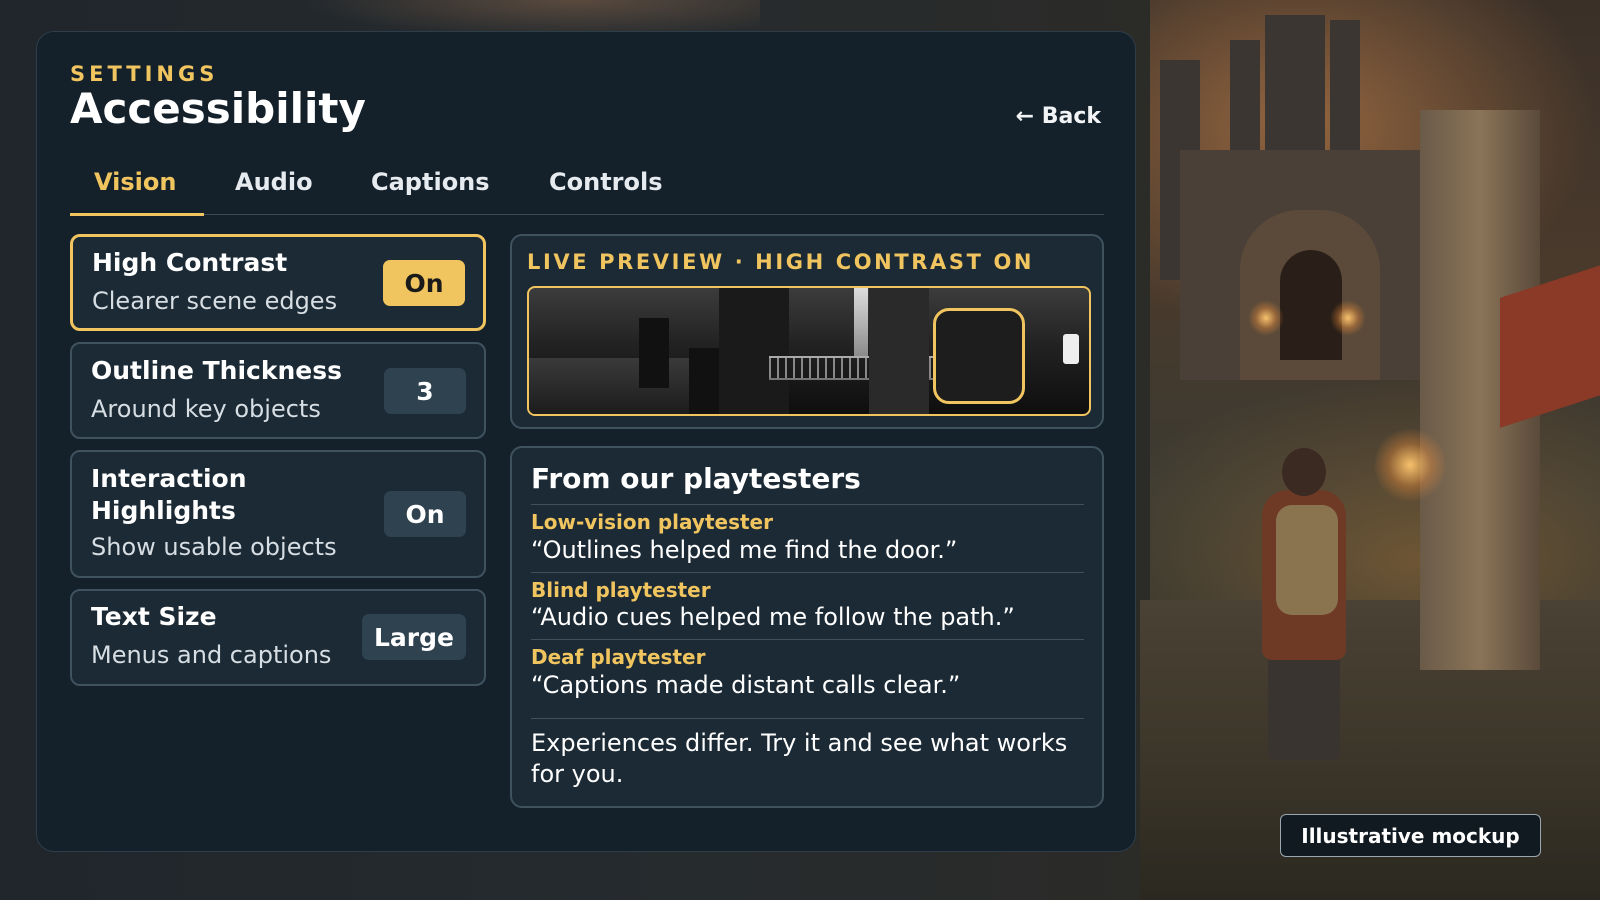 Image resolution: width=1600 pixels, height=900 pixels. Describe the element at coordinates (135, 182) in the screenshot. I see `tab-vision: Vision` at that location.